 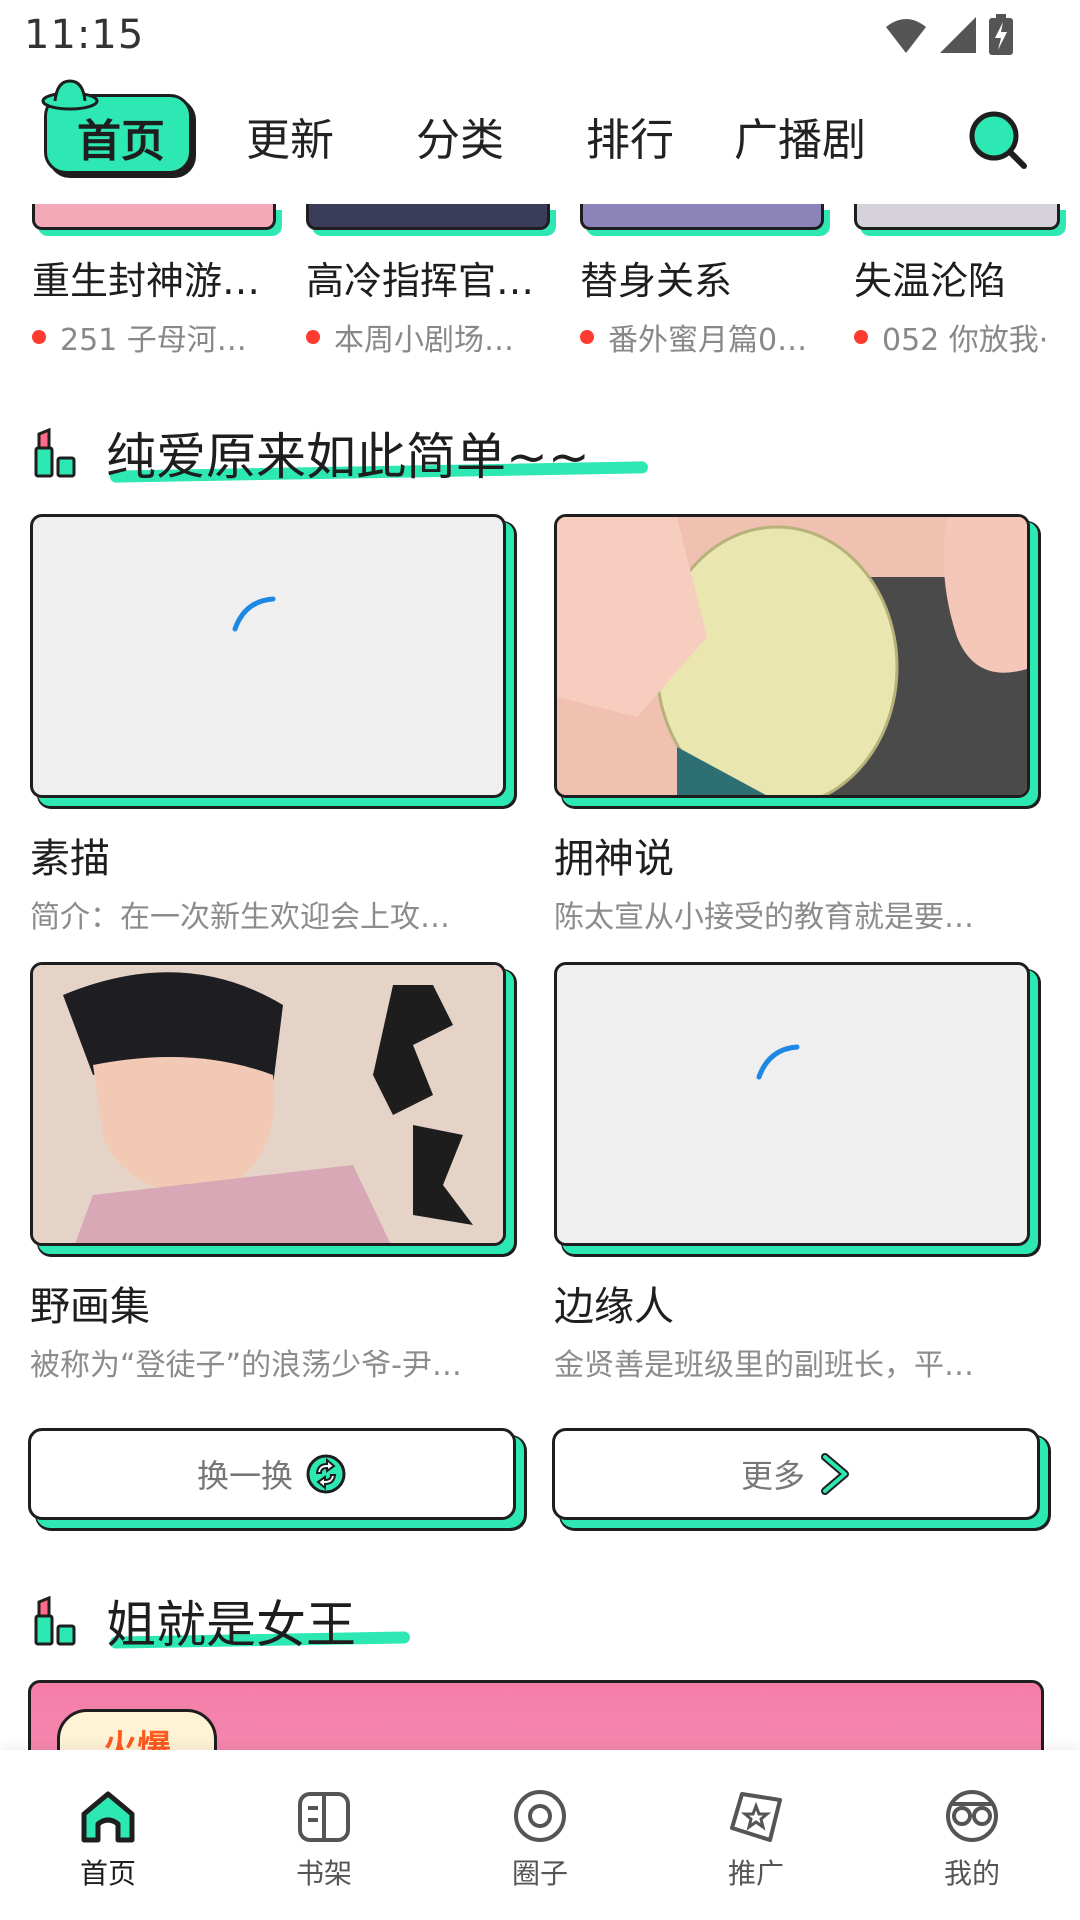 What do you see at coordinates (231, 1625) in the screenshot?
I see `section-title: 姐就是女王` at bounding box center [231, 1625].